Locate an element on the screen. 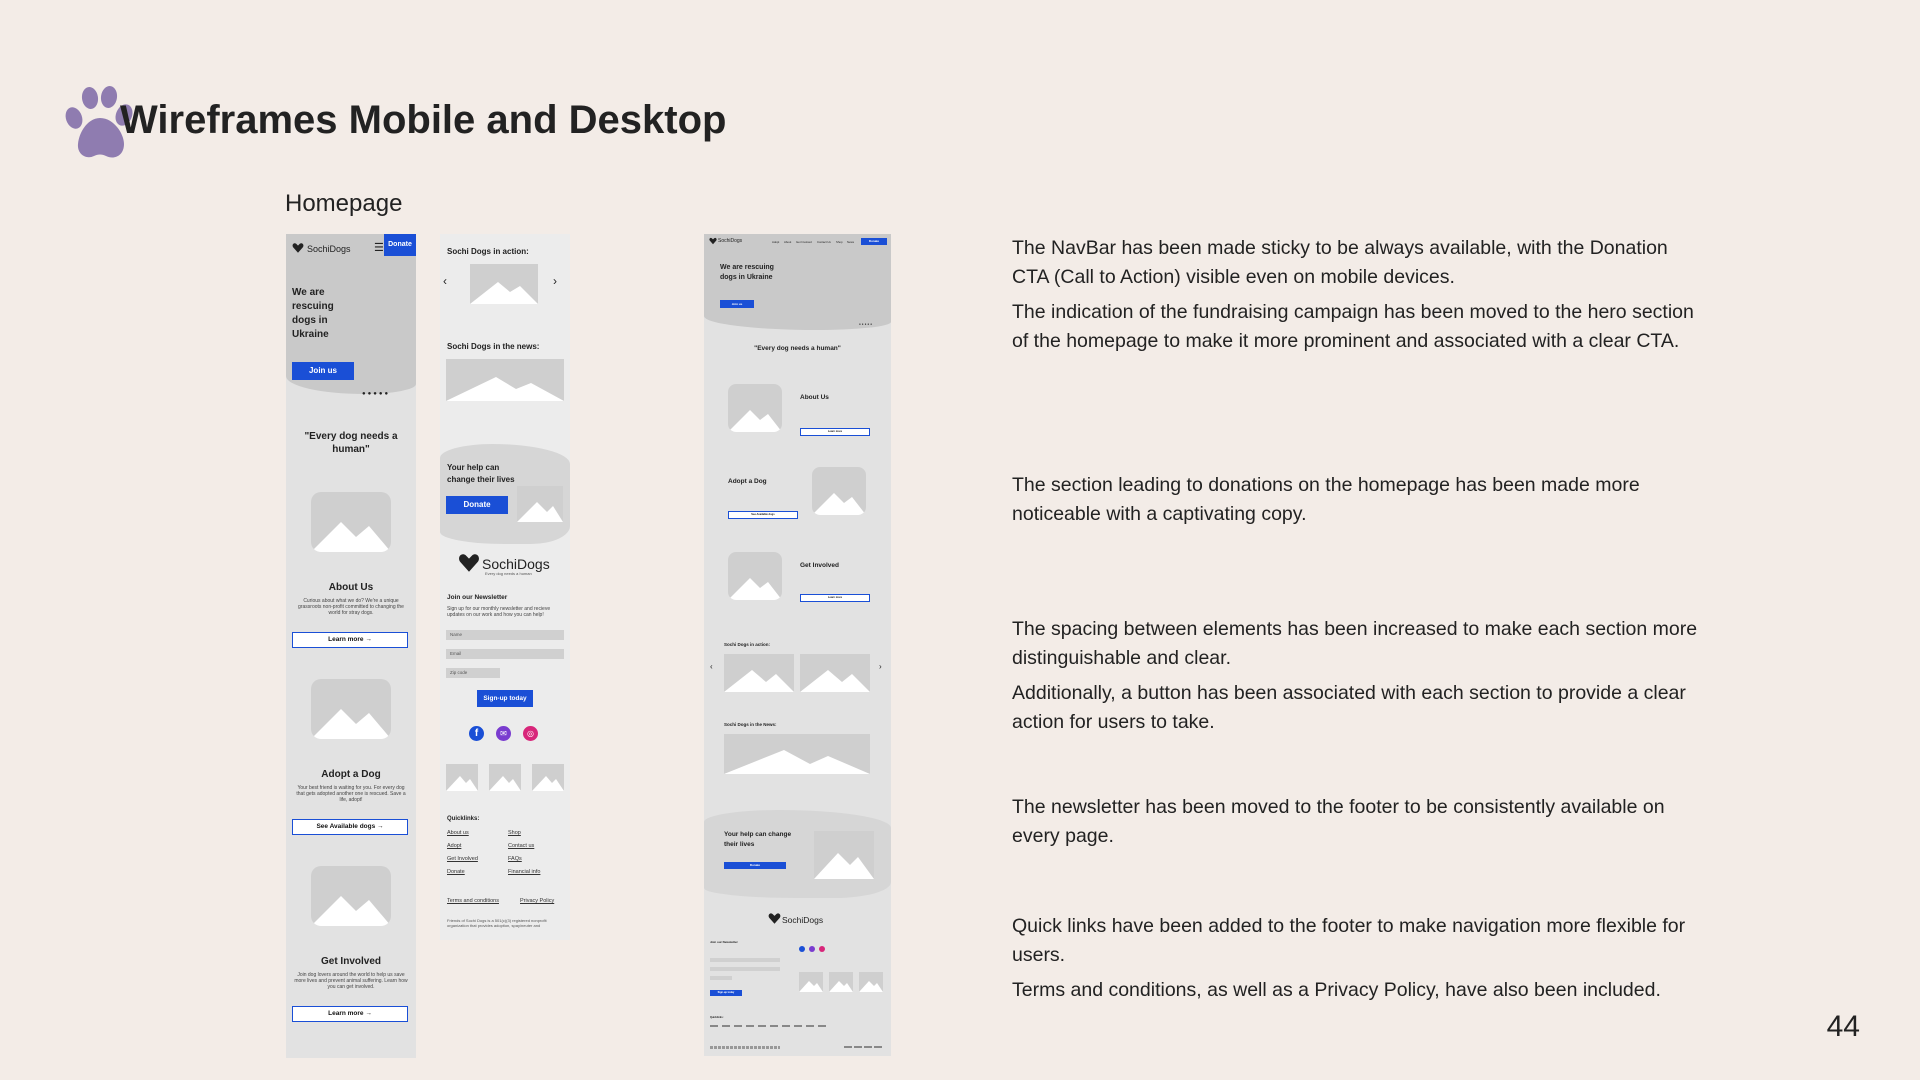 The width and height of the screenshot is (1920, 1080). carousel-next-arrow-icon: › is located at coordinates (555, 281).